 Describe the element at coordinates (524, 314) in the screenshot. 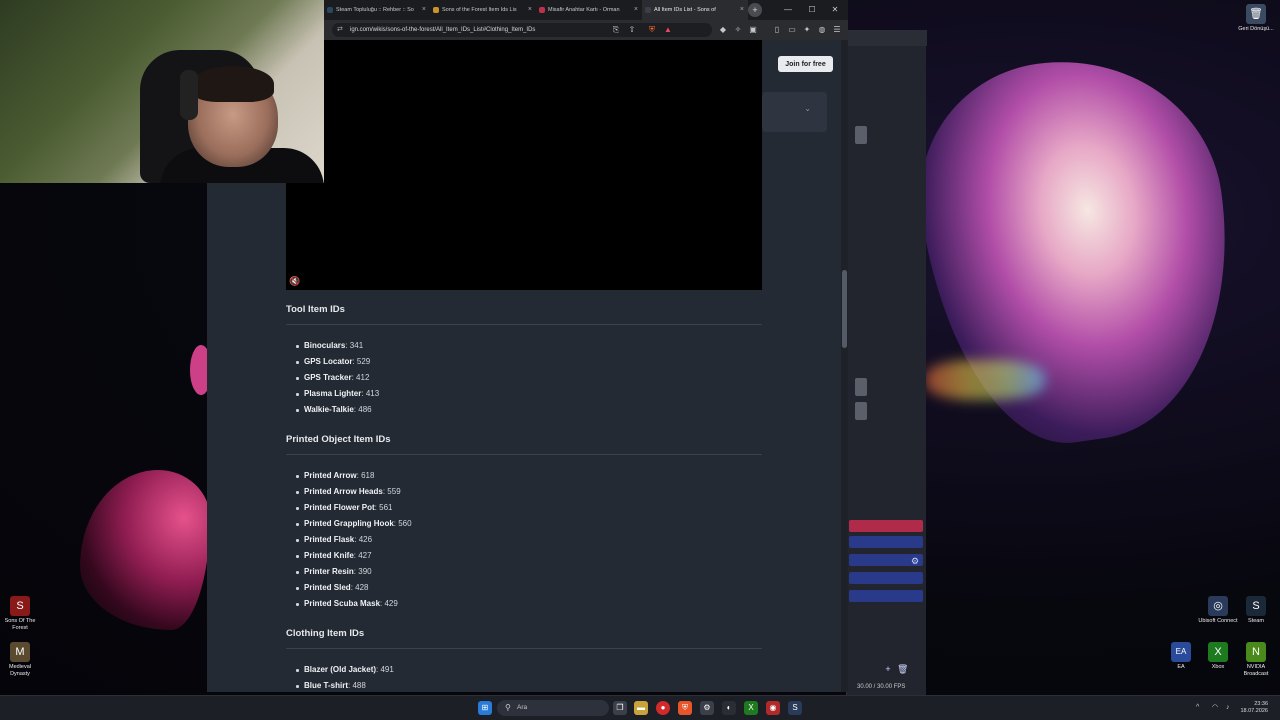

I see `section-heading: Tool Item IDs` at that location.